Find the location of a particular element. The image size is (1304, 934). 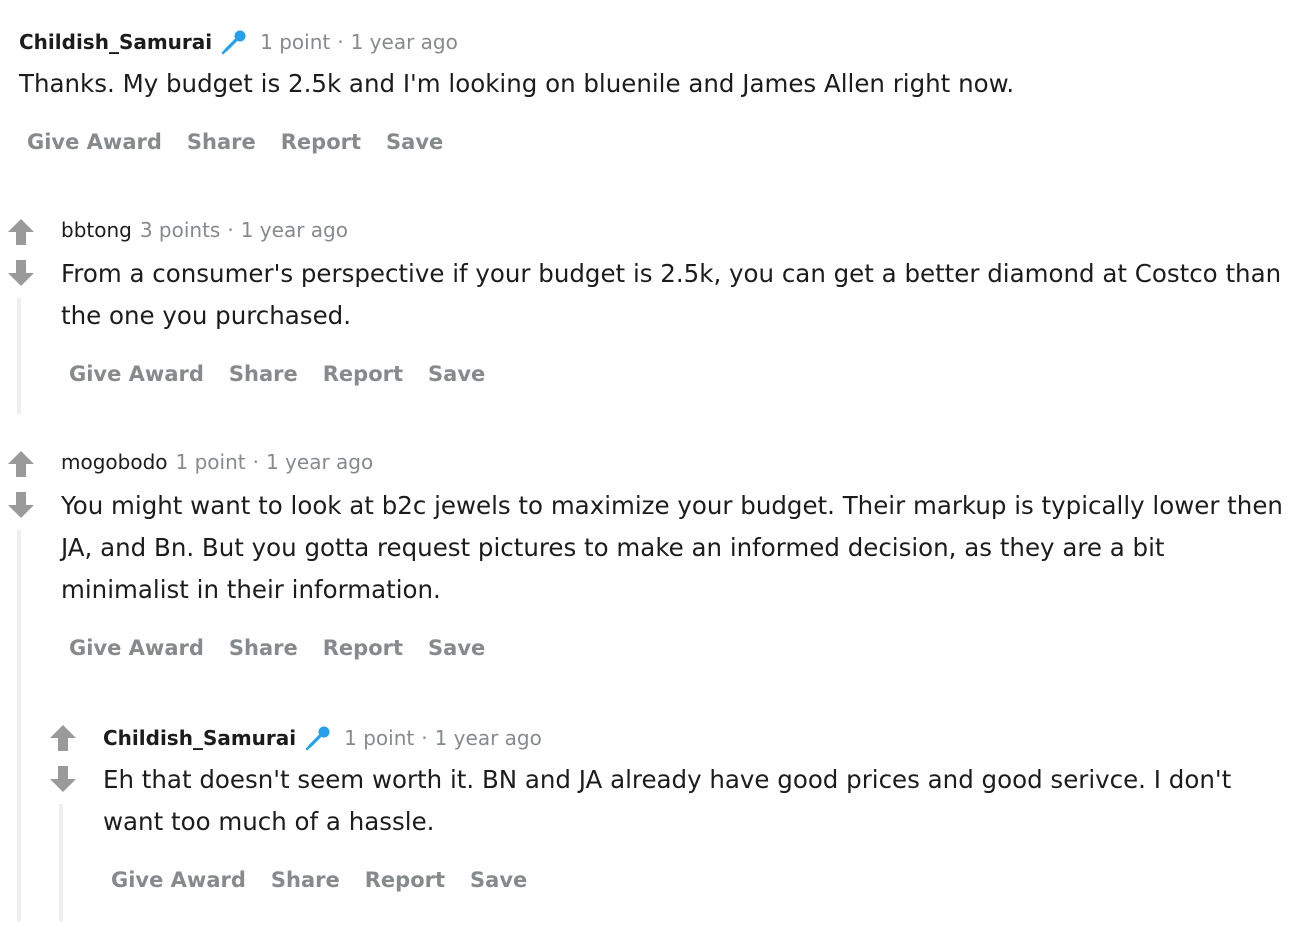

comment-meta: bbtong 3 points · 1 year ago is located at coordinates (204, 230).